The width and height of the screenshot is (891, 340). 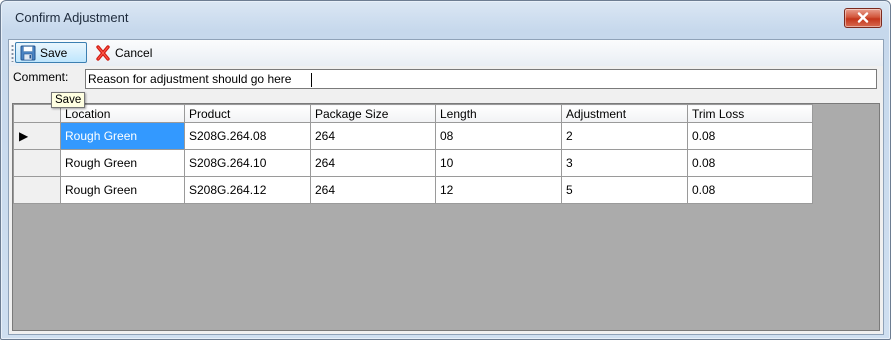 I want to click on cancel-button-label: Cancel, so click(x=134, y=52).